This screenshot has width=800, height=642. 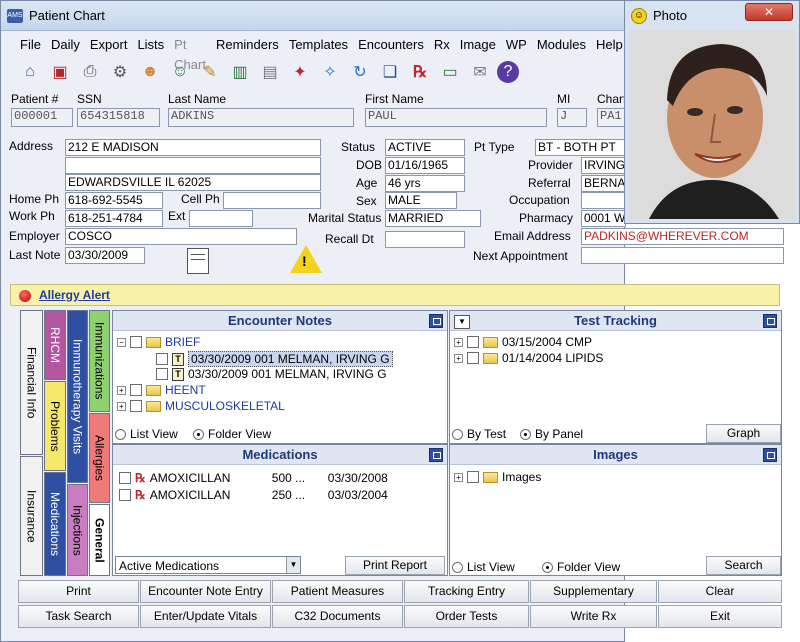 What do you see at coordinates (611, 117) in the screenshot?
I see `chart-field: PA1` at bounding box center [611, 117].